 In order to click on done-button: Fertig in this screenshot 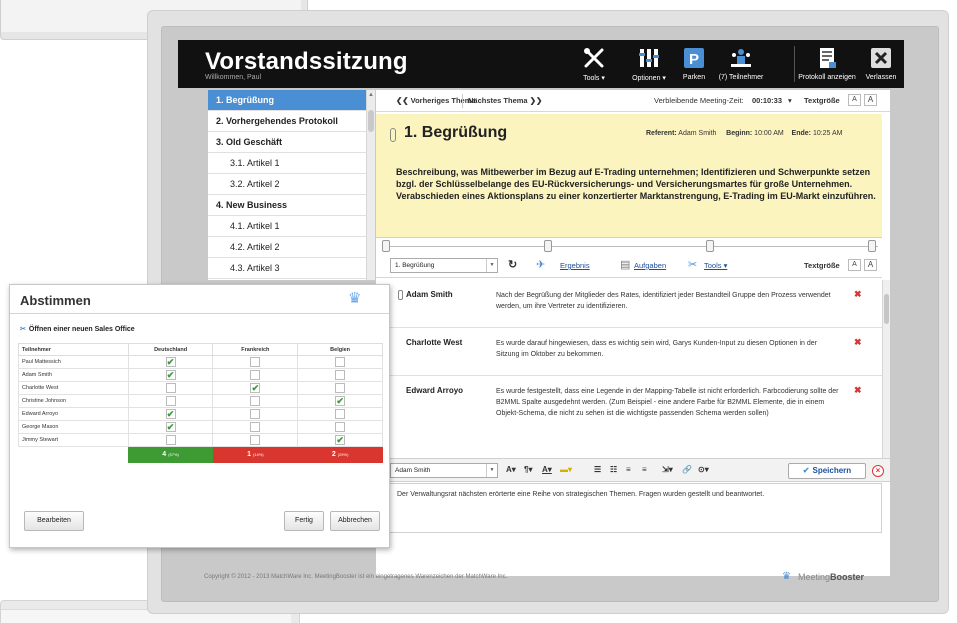, I will do `click(304, 521)`.